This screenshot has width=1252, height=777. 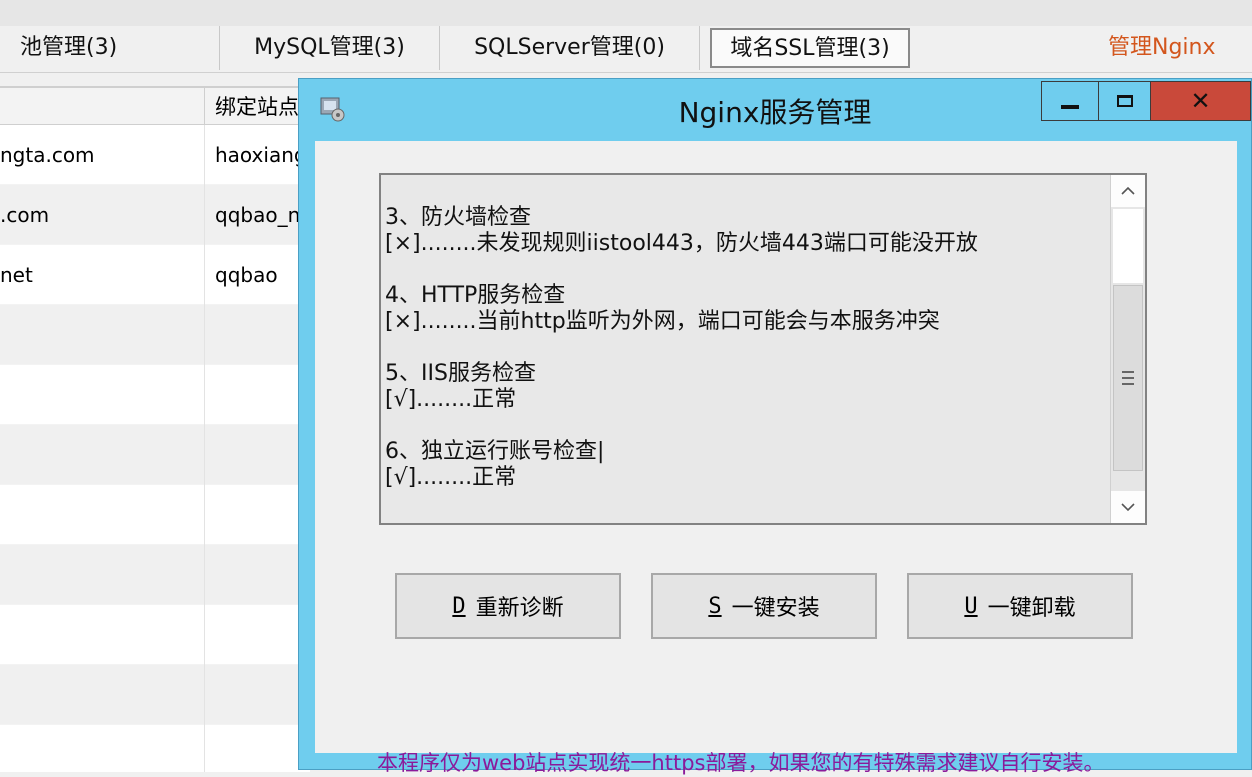 What do you see at coordinates (745, 387) in the screenshot?
I see `log-entry-iis: 5、IIS服务检查 [√]........正常` at bounding box center [745, 387].